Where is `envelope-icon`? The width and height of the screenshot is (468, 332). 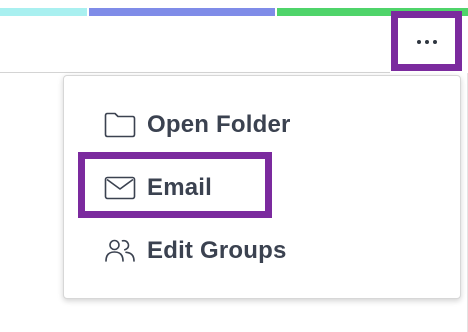
envelope-icon is located at coordinates (120, 188).